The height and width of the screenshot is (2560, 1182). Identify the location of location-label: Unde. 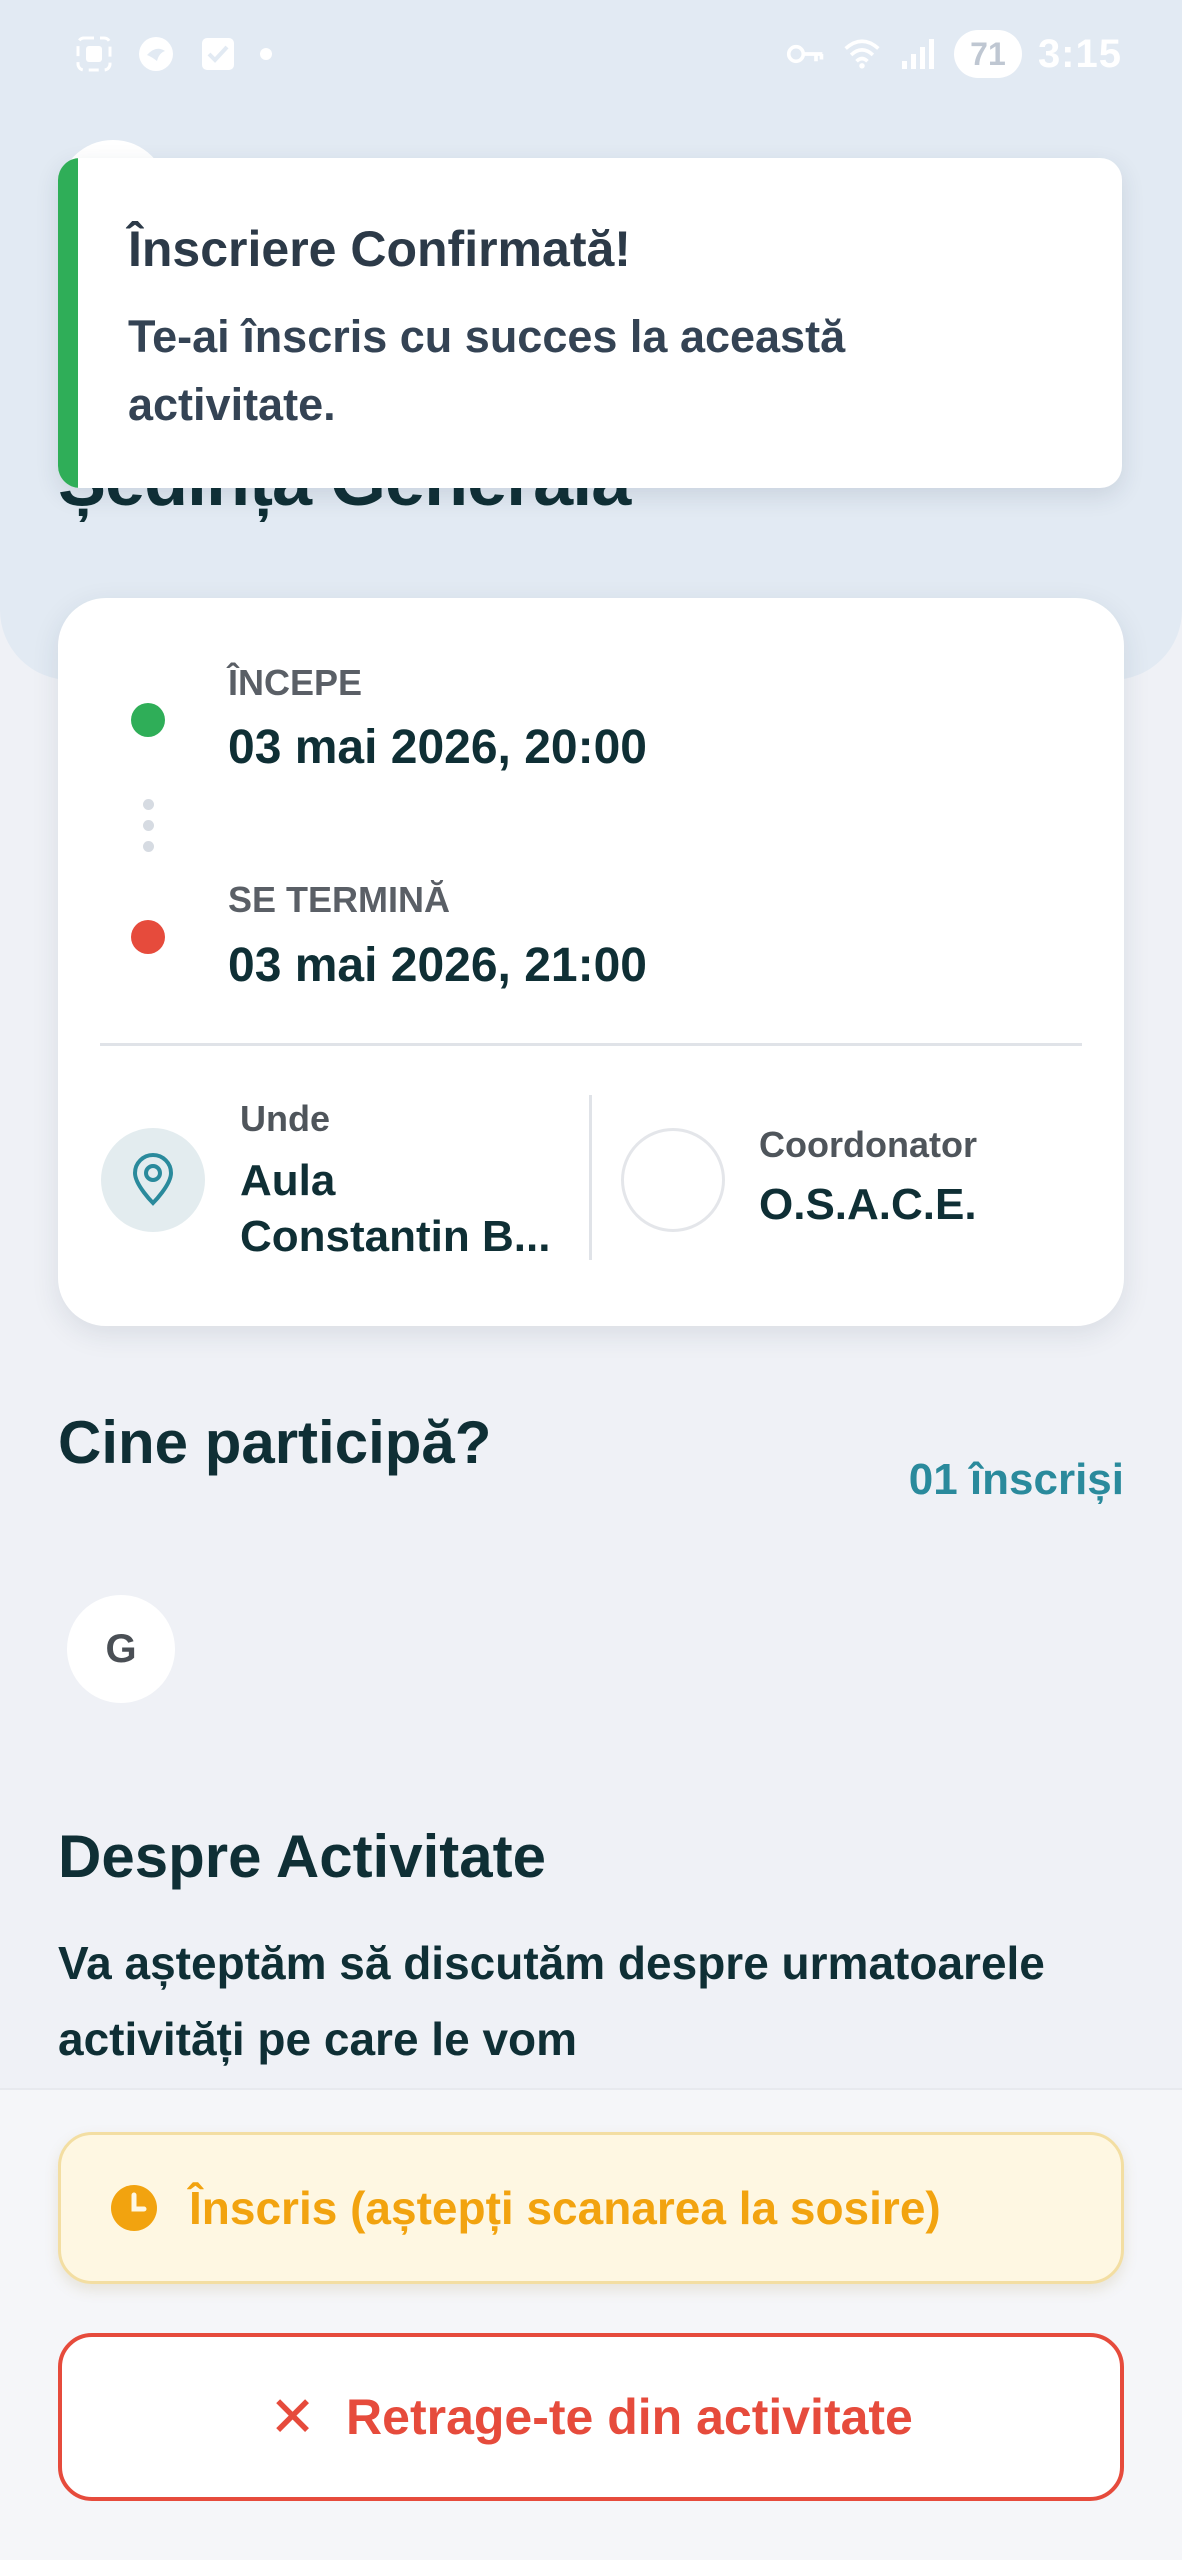
(285, 1118).